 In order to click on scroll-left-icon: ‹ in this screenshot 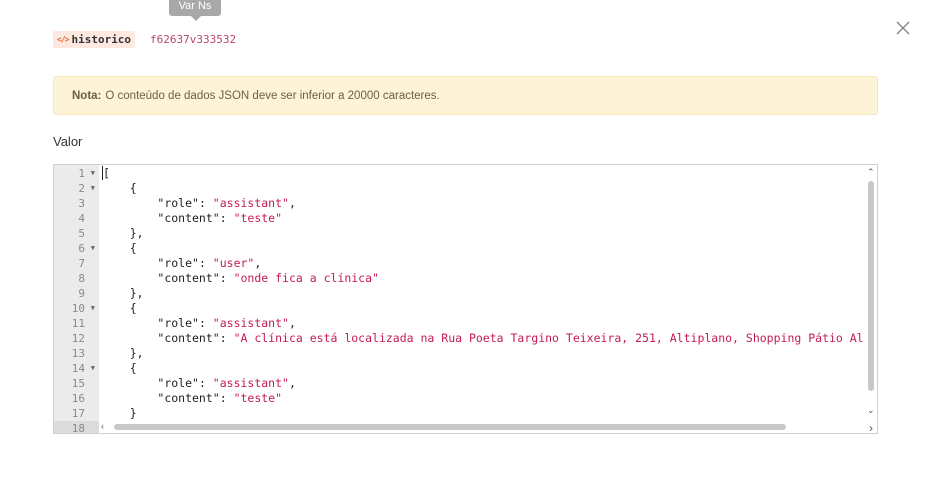, I will do `click(102, 426)`.